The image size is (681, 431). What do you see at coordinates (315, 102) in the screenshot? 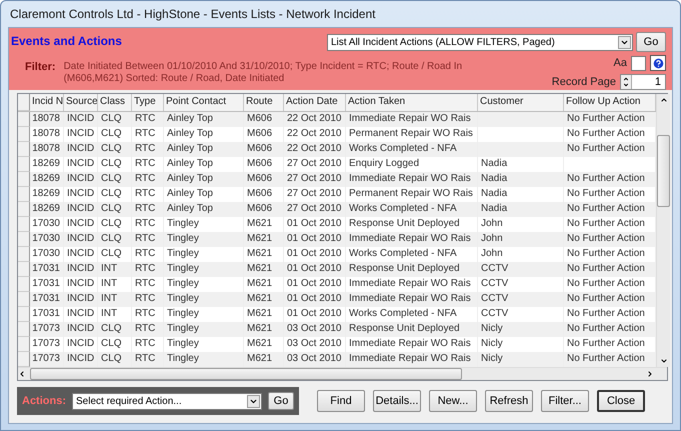
I see `column-header: Action Date` at bounding box center [315, 102].